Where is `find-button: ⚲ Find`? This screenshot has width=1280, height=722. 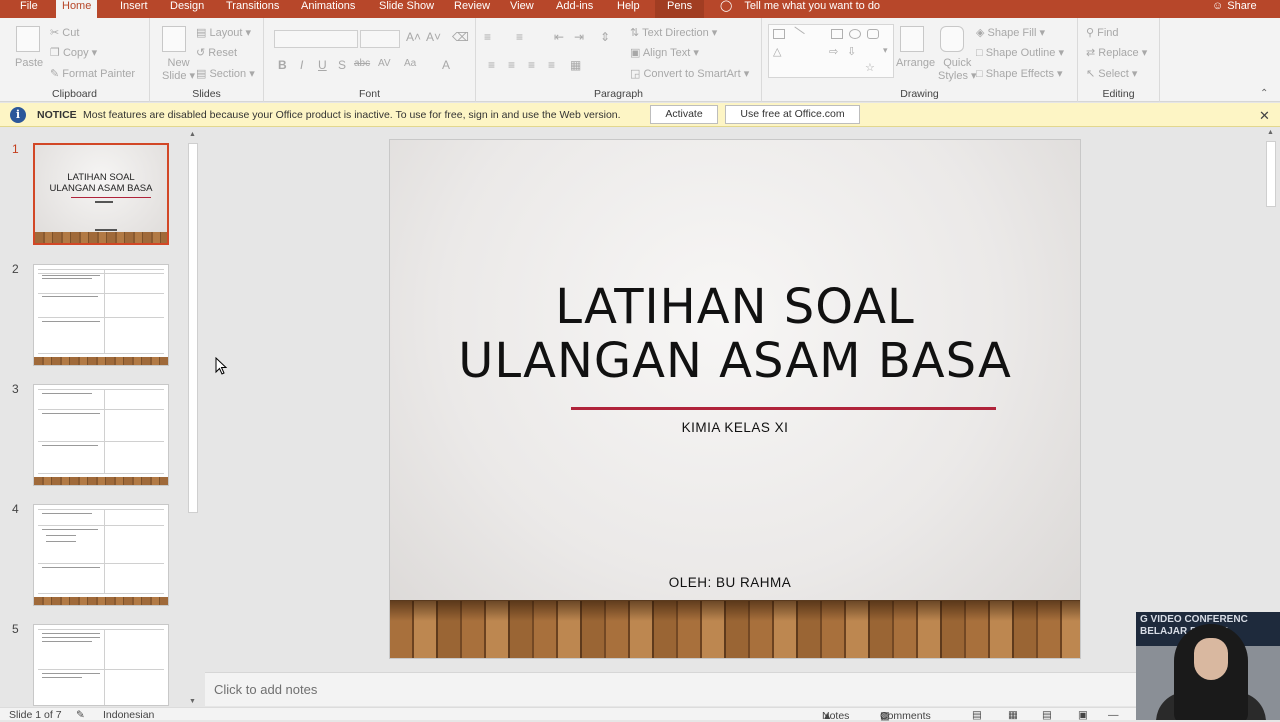 find-button: ⚲ Find is located at coordinates (1102, 32).